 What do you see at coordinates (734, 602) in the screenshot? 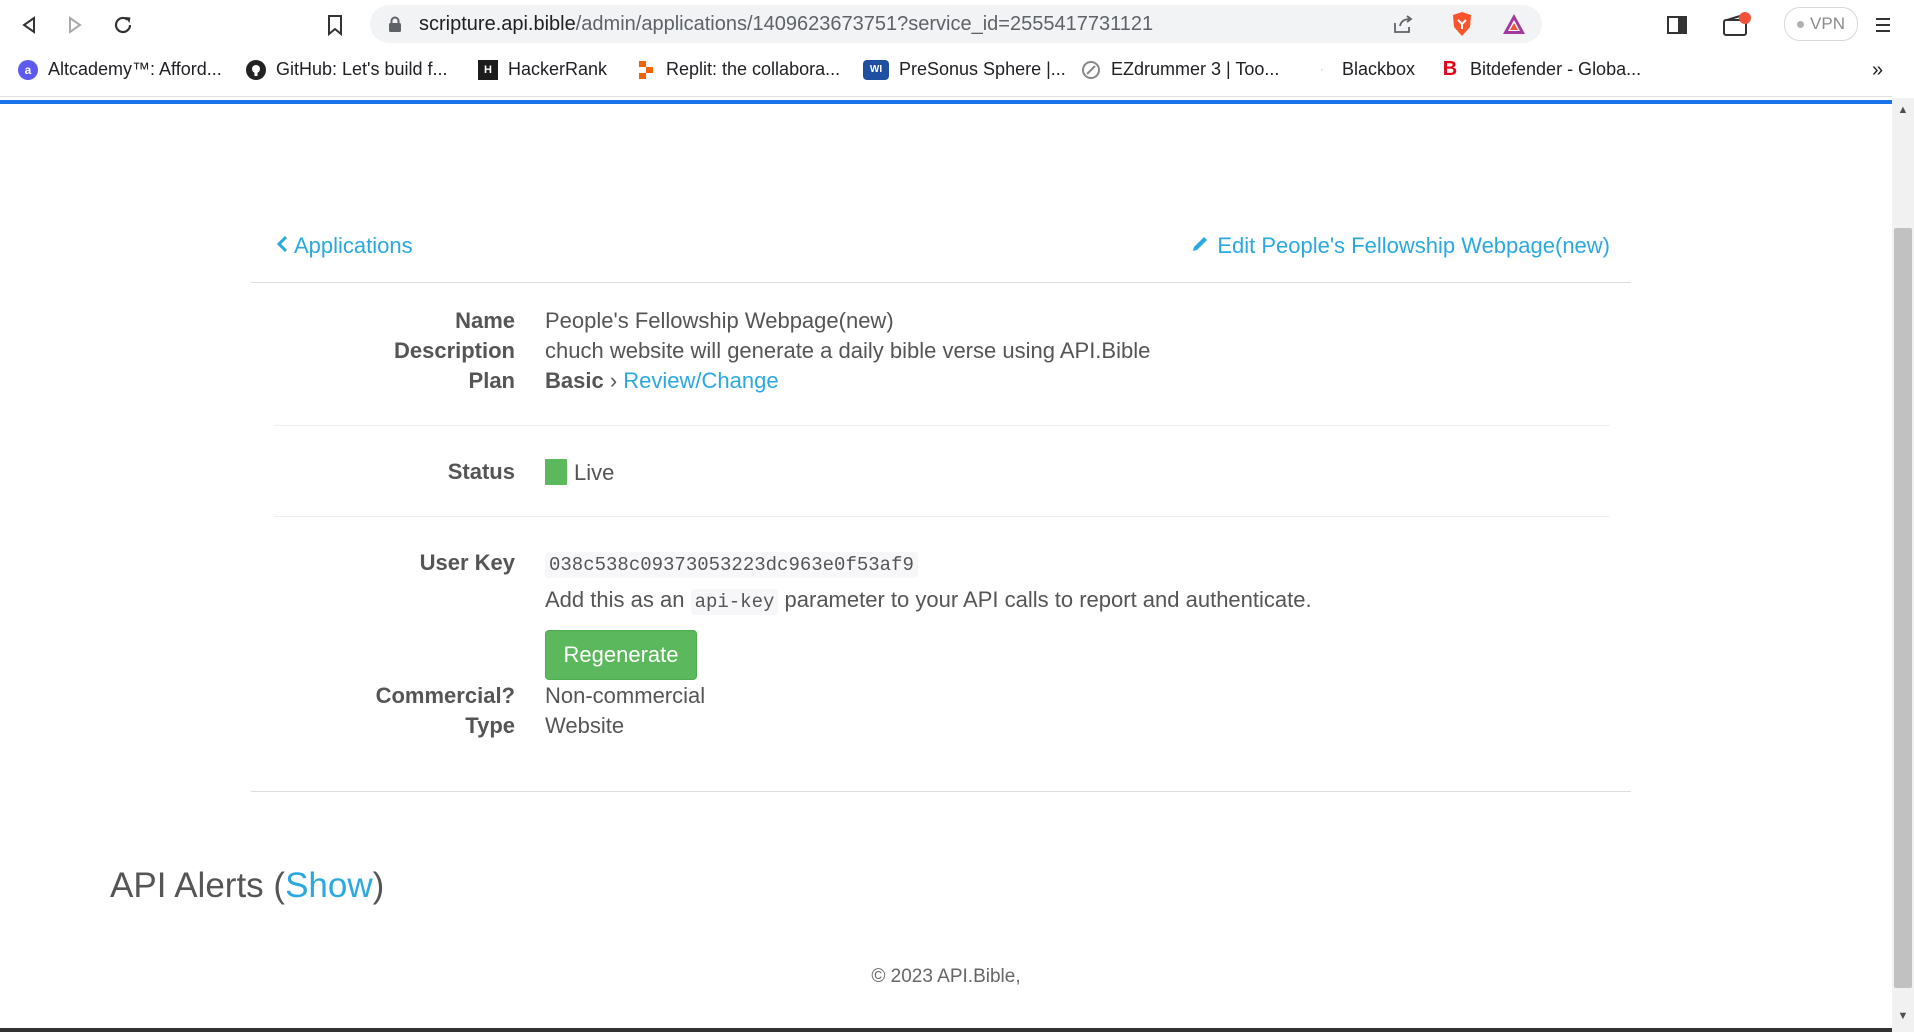
I see `api-key-code: api-key` at bounding box center [734, 602].